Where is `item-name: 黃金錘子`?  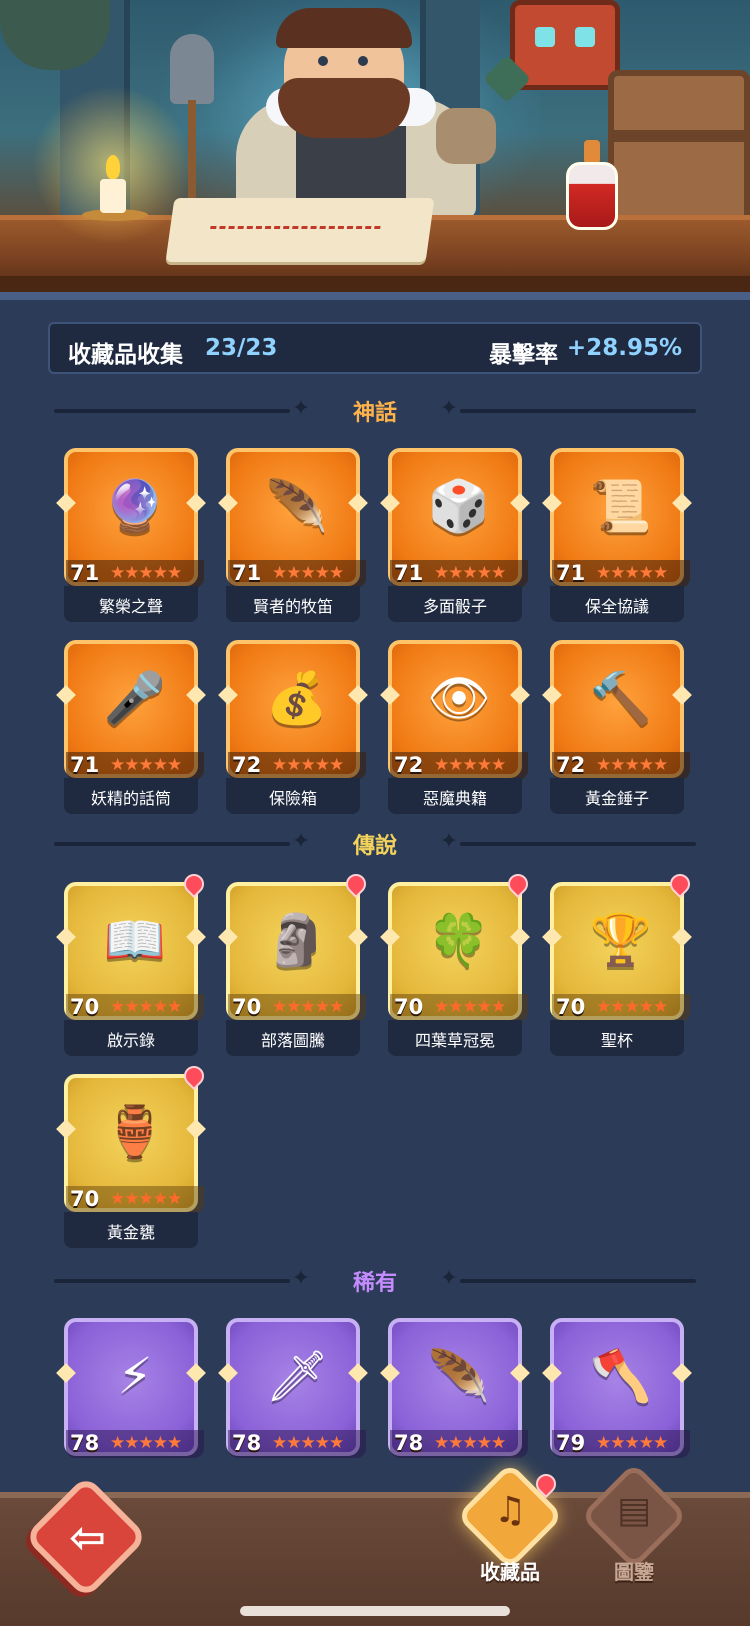
item-name: 黃金錘子 is located at coordinates (616, 798).